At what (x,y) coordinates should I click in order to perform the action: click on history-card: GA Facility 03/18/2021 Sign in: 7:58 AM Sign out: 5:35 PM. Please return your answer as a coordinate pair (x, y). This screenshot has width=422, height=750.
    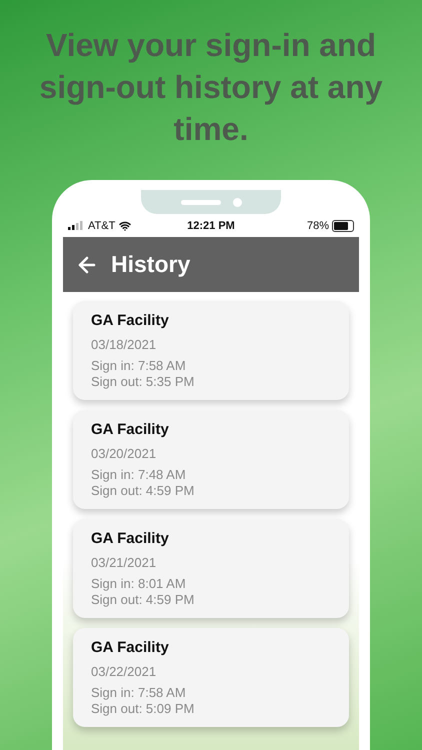
    Looking at the image, I should click on (211, 350).